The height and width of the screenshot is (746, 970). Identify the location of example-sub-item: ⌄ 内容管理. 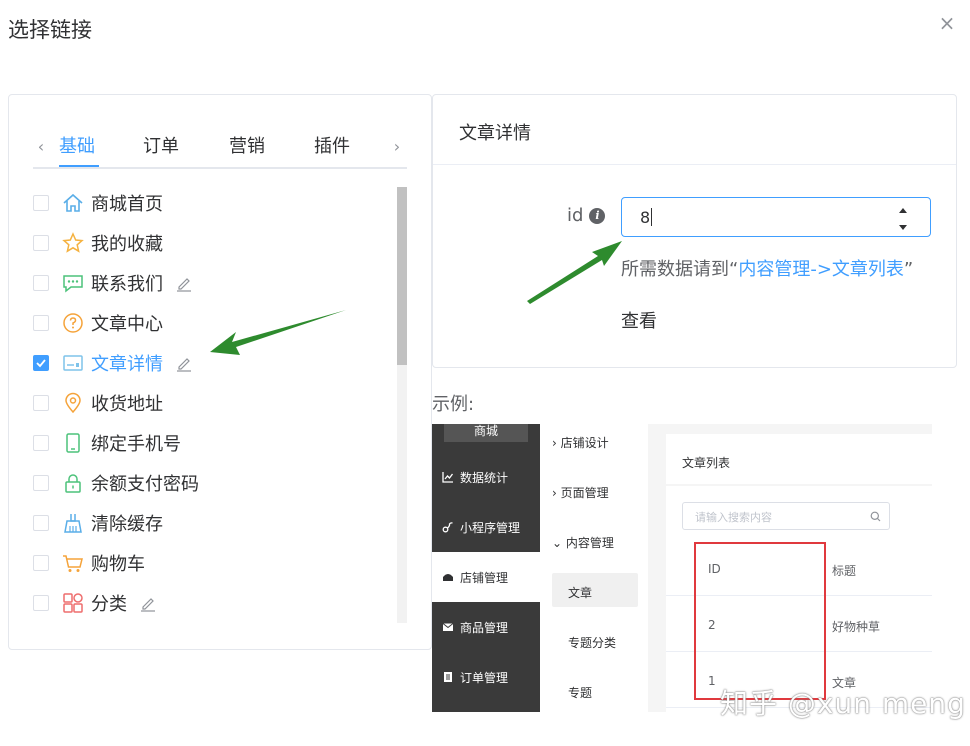
(583, 543).